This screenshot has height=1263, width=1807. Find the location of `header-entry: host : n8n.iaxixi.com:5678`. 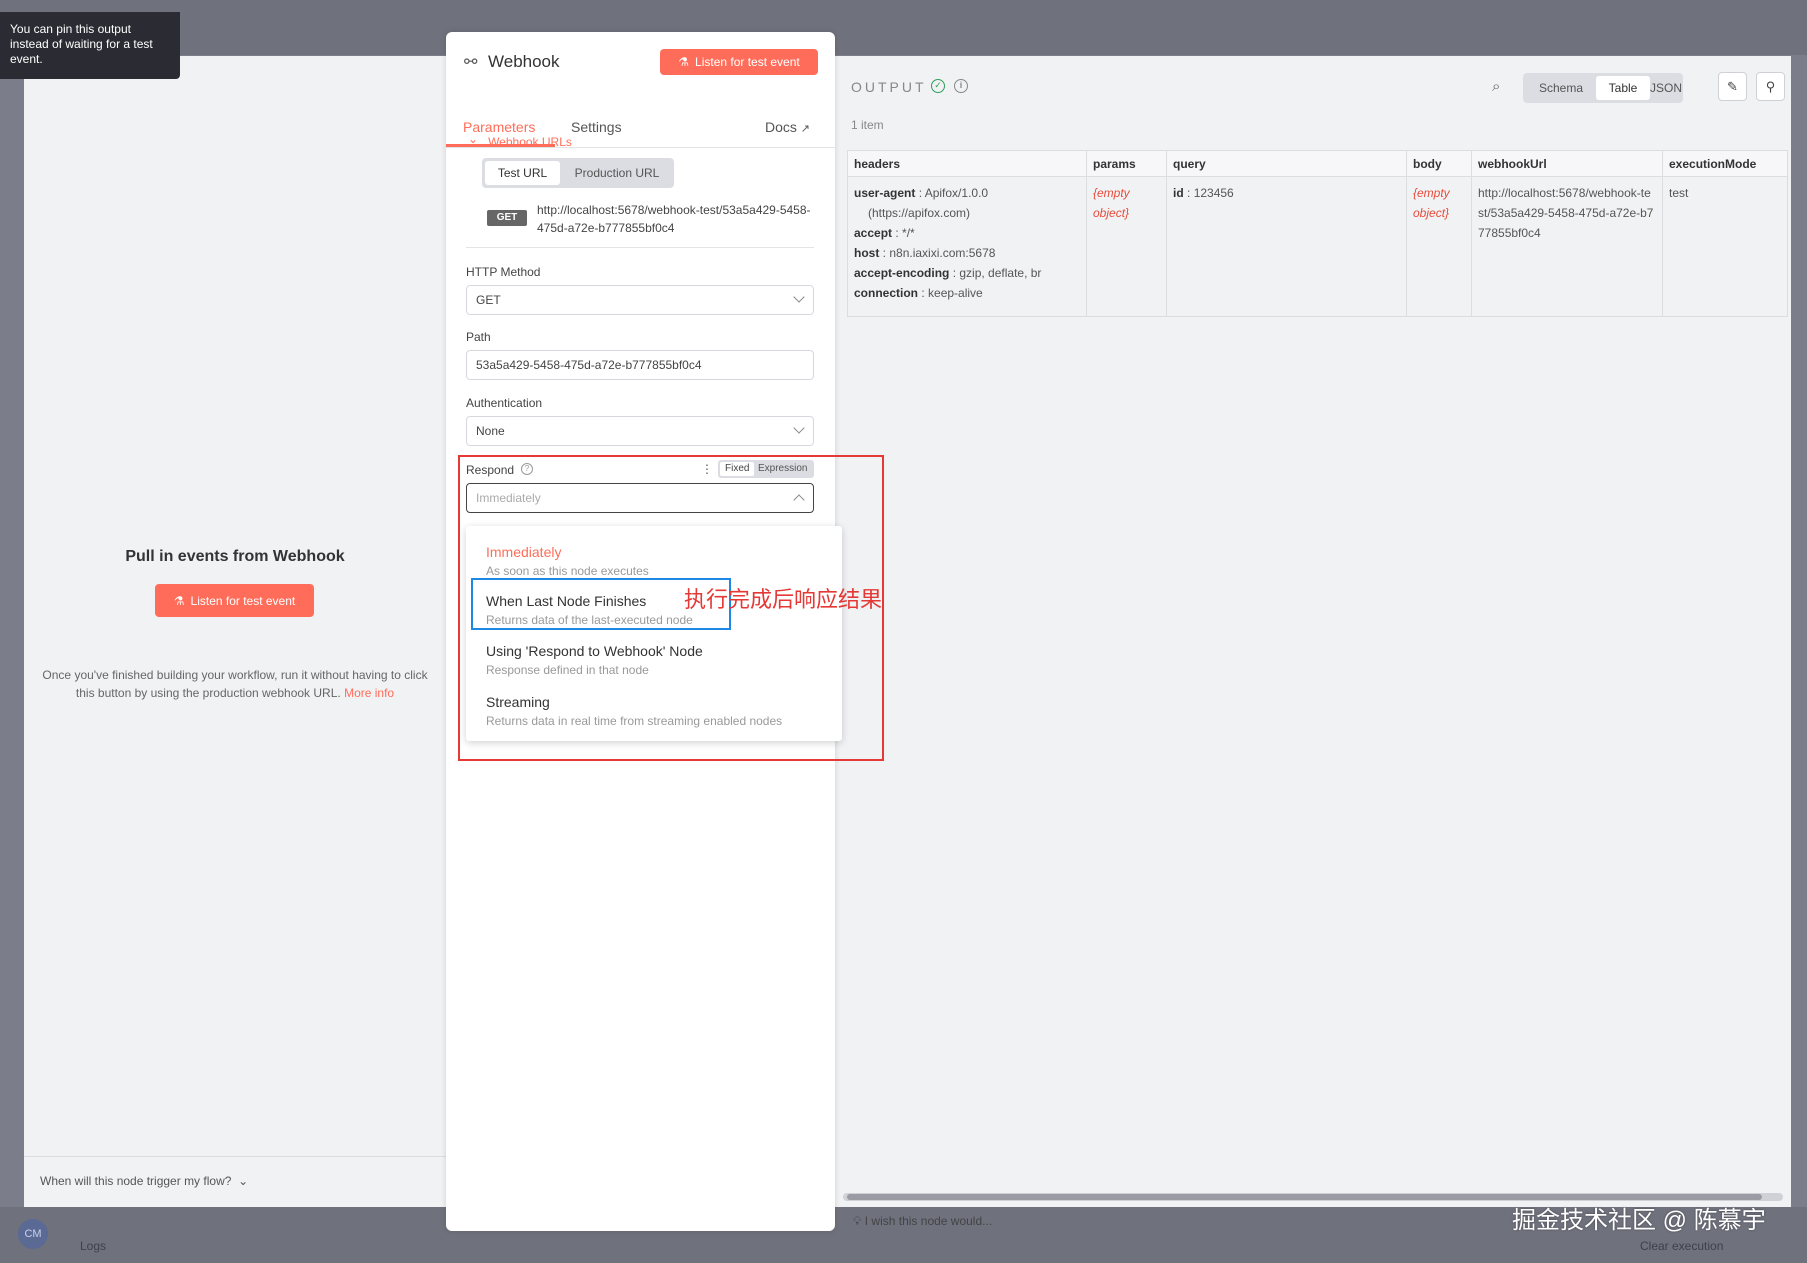

header-entry: host : n8n.iaxixi.com:5678 is located at coordinates (925, 253).